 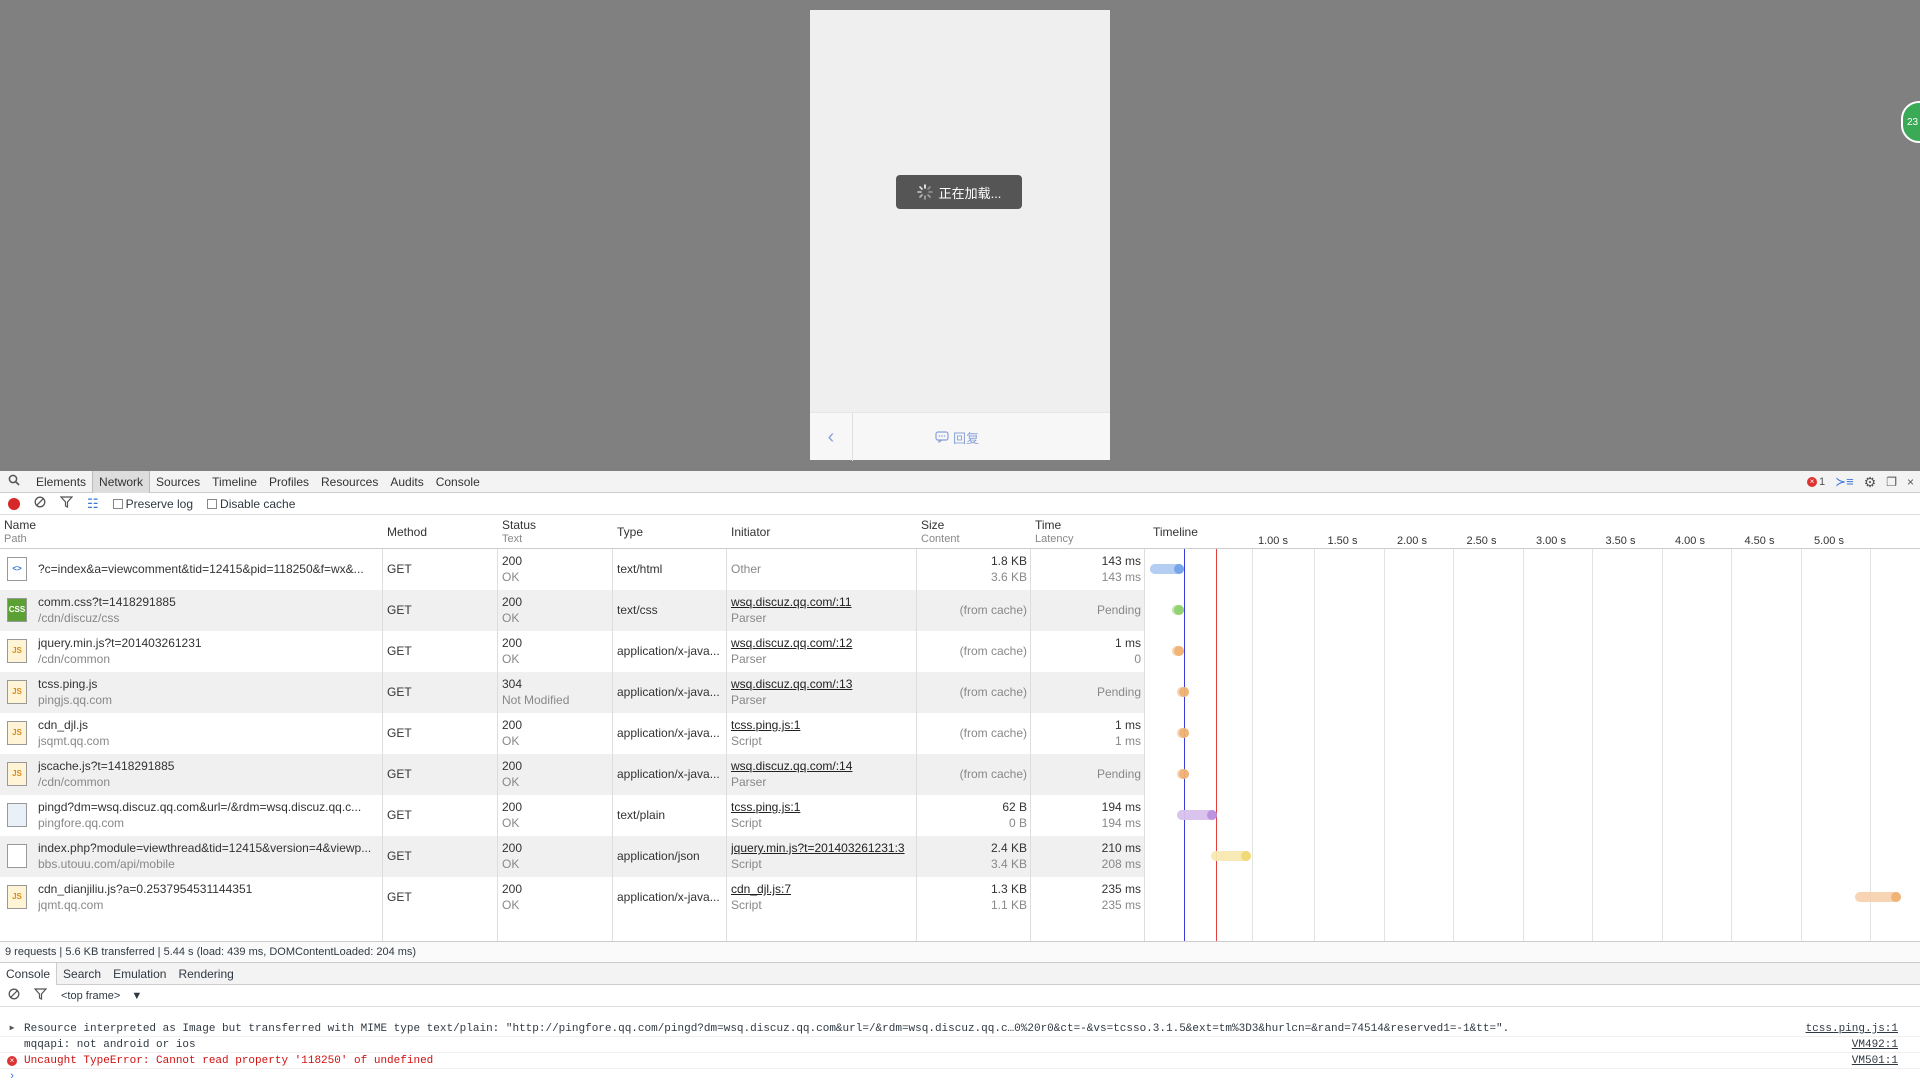 I want to click on record-icon, so click(x=14, y=503).